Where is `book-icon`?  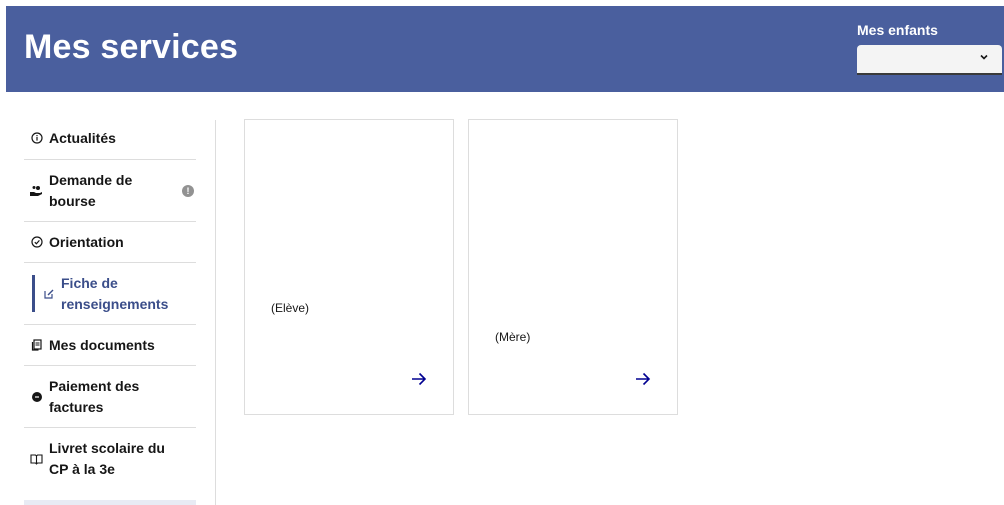 book-icon is located at coordinates (36, 459).